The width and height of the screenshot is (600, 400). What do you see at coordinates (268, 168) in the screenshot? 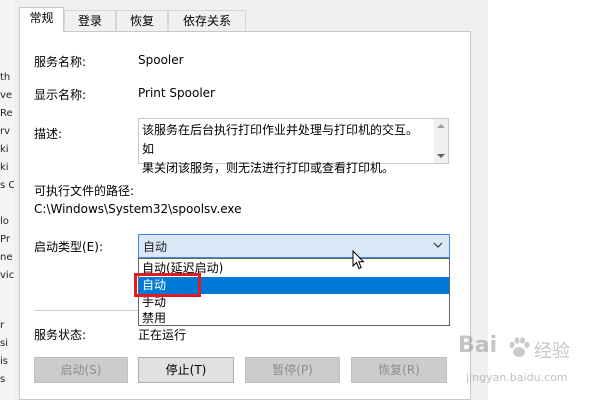
I see `description-line-2: 果关闭该服务，则无法进行打印或查看打印机。` at bounding box center [268, 168].